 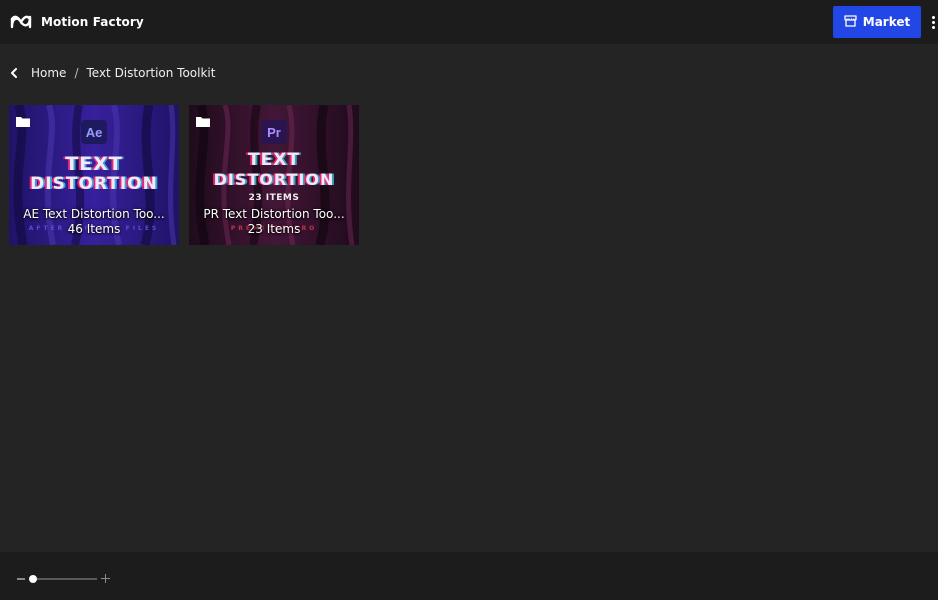 What do you see at coordinates (469, 22) in the screenshot?
I see `top-bar: Motion Factory Market` at bounding box center [469, 22].